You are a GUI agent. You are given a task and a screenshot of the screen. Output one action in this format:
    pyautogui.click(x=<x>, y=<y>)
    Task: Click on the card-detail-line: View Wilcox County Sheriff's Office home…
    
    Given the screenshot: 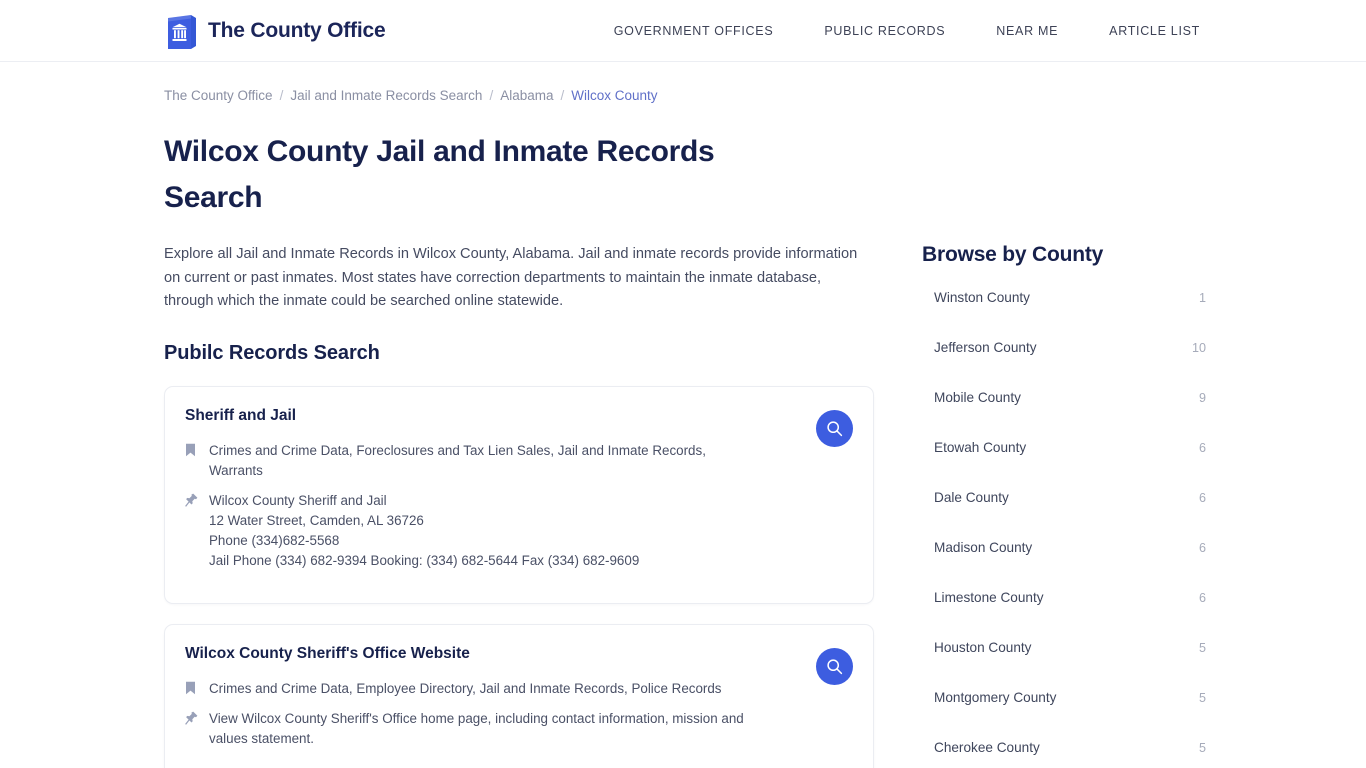 What is the action you would take?
    pyautogui.click(x=476, y=718)
    